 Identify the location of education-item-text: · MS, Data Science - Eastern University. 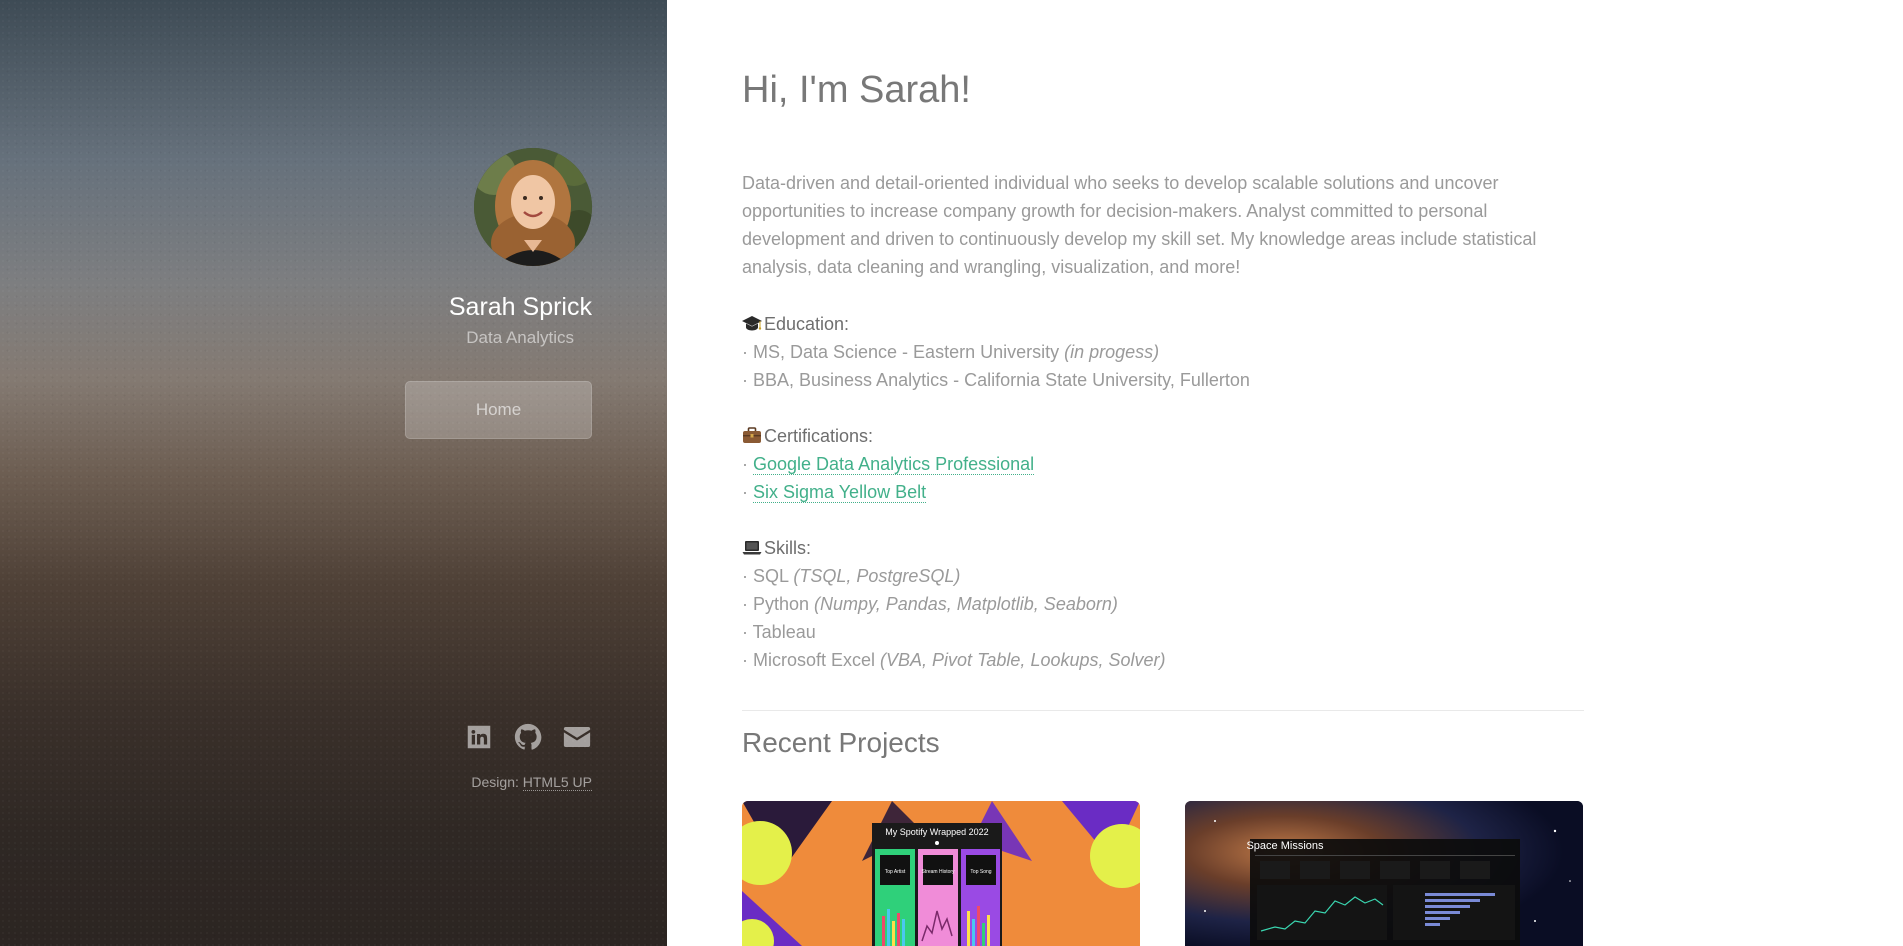
(903, 352).